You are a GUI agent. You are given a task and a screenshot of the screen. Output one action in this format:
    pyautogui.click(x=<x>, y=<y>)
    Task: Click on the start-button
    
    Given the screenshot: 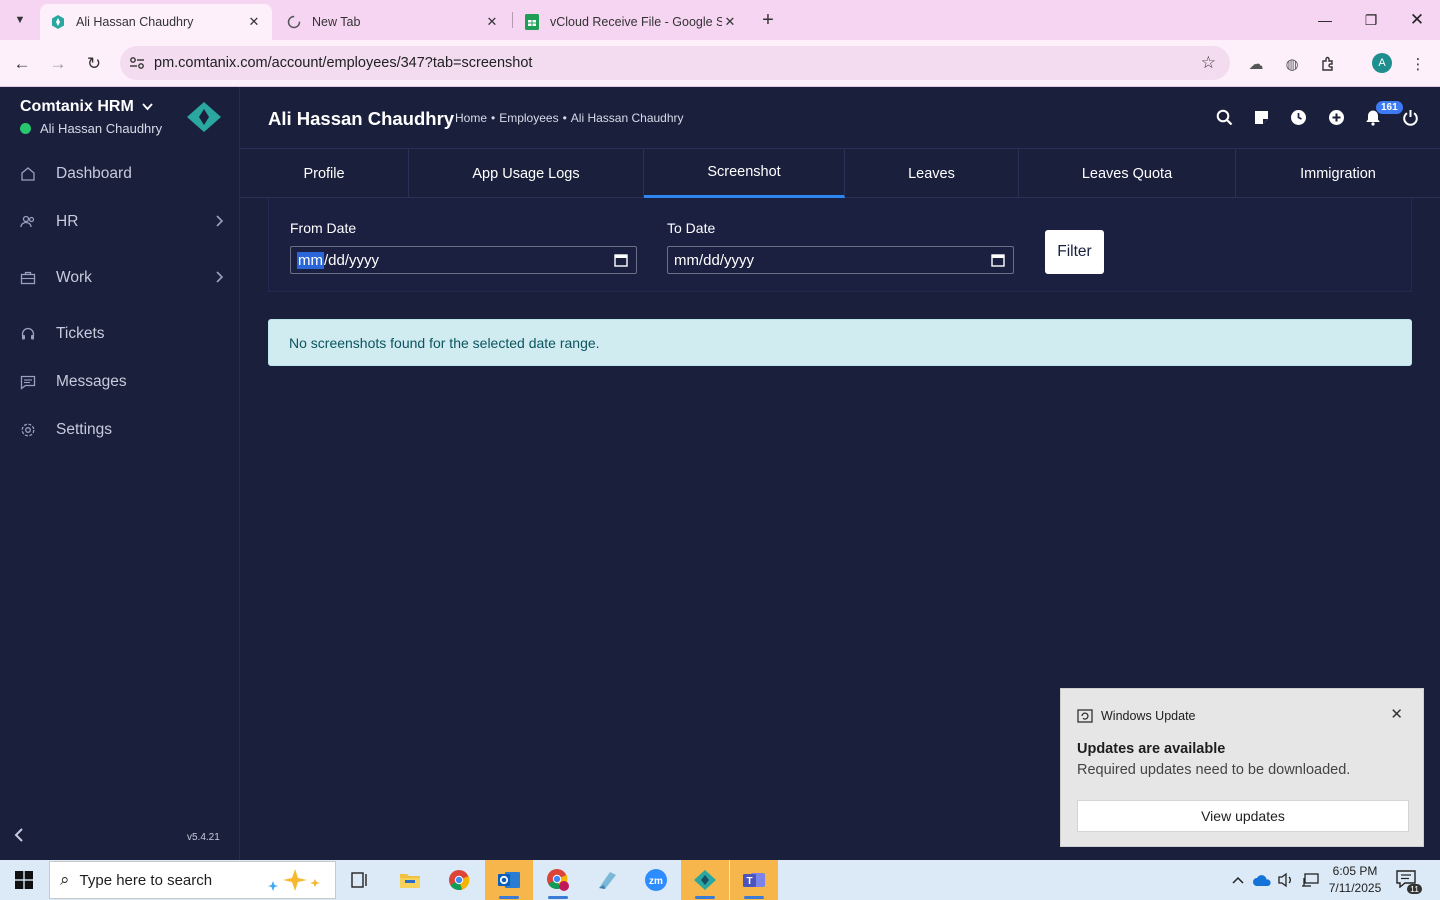 What is the action you would take?
    pyautogui.click(x=24, y=880)
    